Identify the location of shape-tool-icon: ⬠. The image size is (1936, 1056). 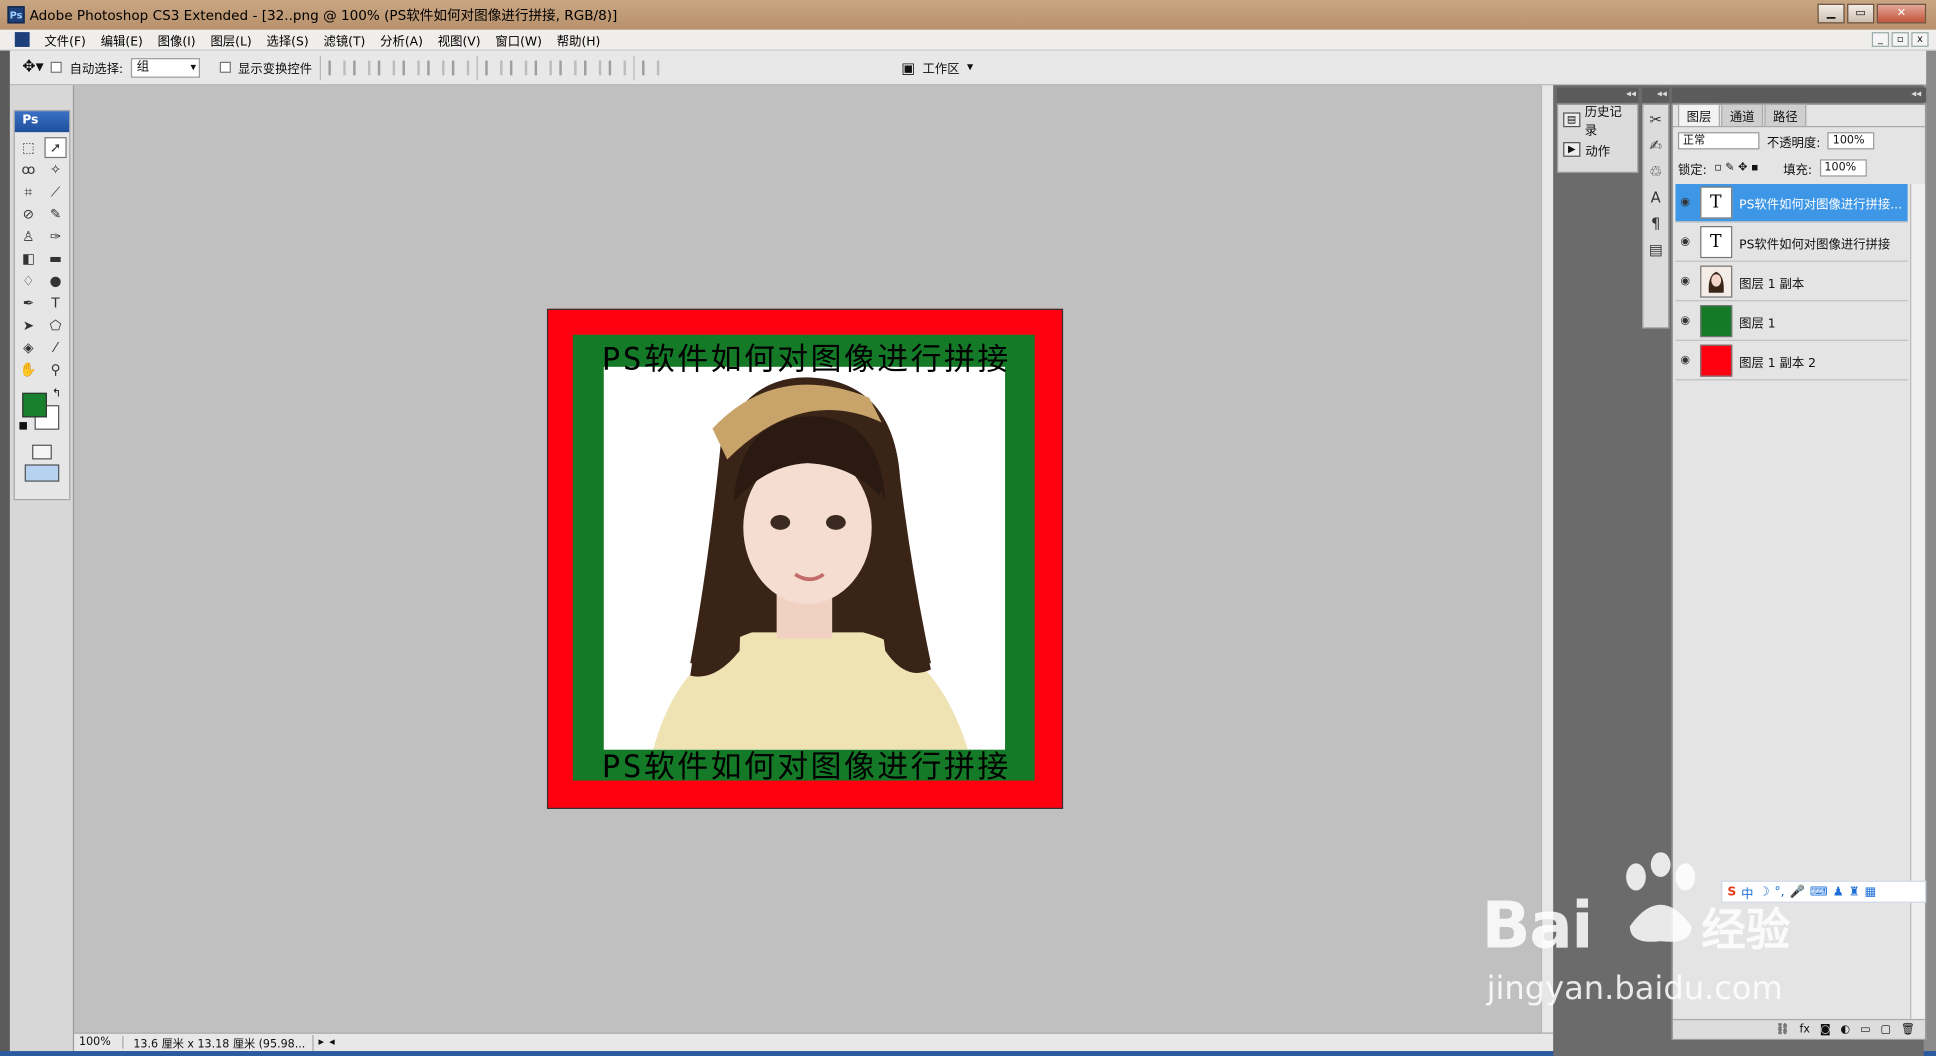
(55, 325).